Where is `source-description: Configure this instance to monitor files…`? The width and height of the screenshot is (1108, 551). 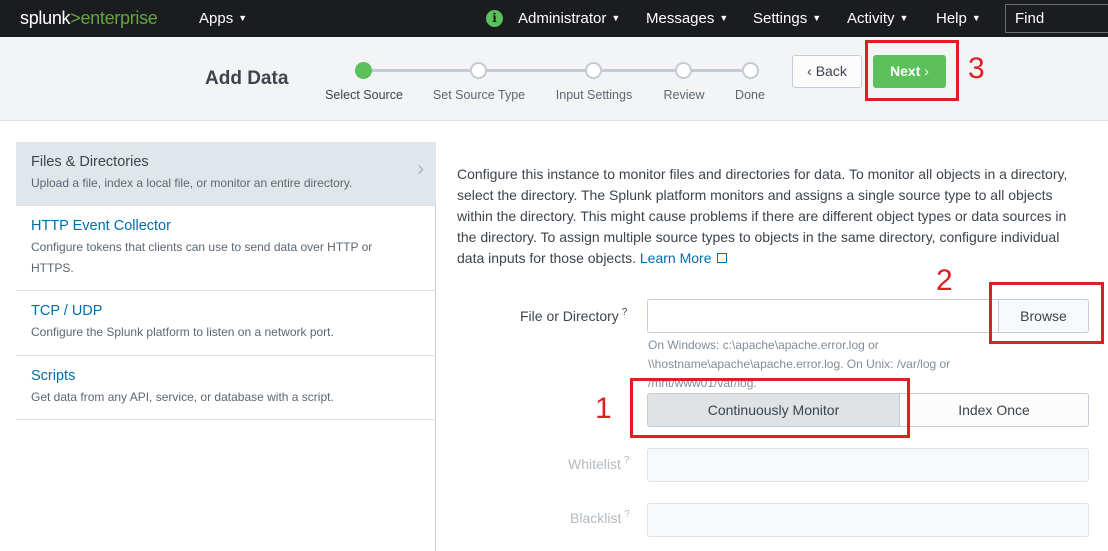 source-description: Configure this instance to monitor files… is located at coordinates (772, 216).